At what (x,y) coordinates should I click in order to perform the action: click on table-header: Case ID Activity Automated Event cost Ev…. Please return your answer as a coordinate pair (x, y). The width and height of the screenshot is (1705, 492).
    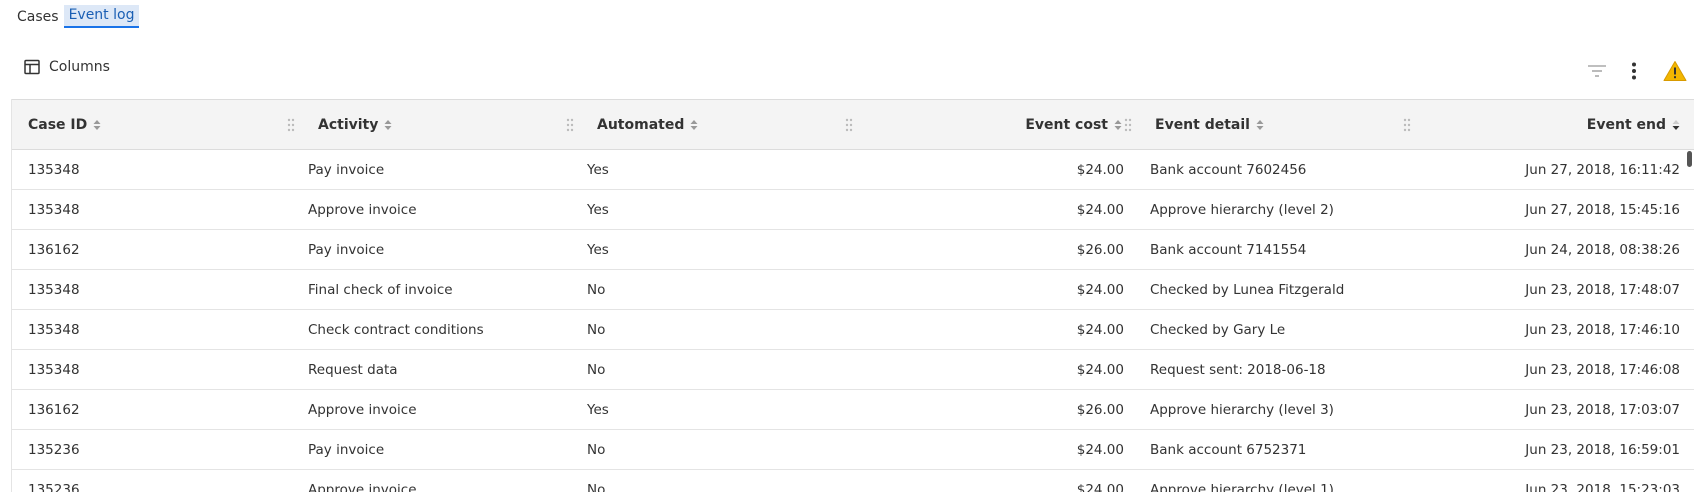
    Looking at the image, I should click on (853, 124).